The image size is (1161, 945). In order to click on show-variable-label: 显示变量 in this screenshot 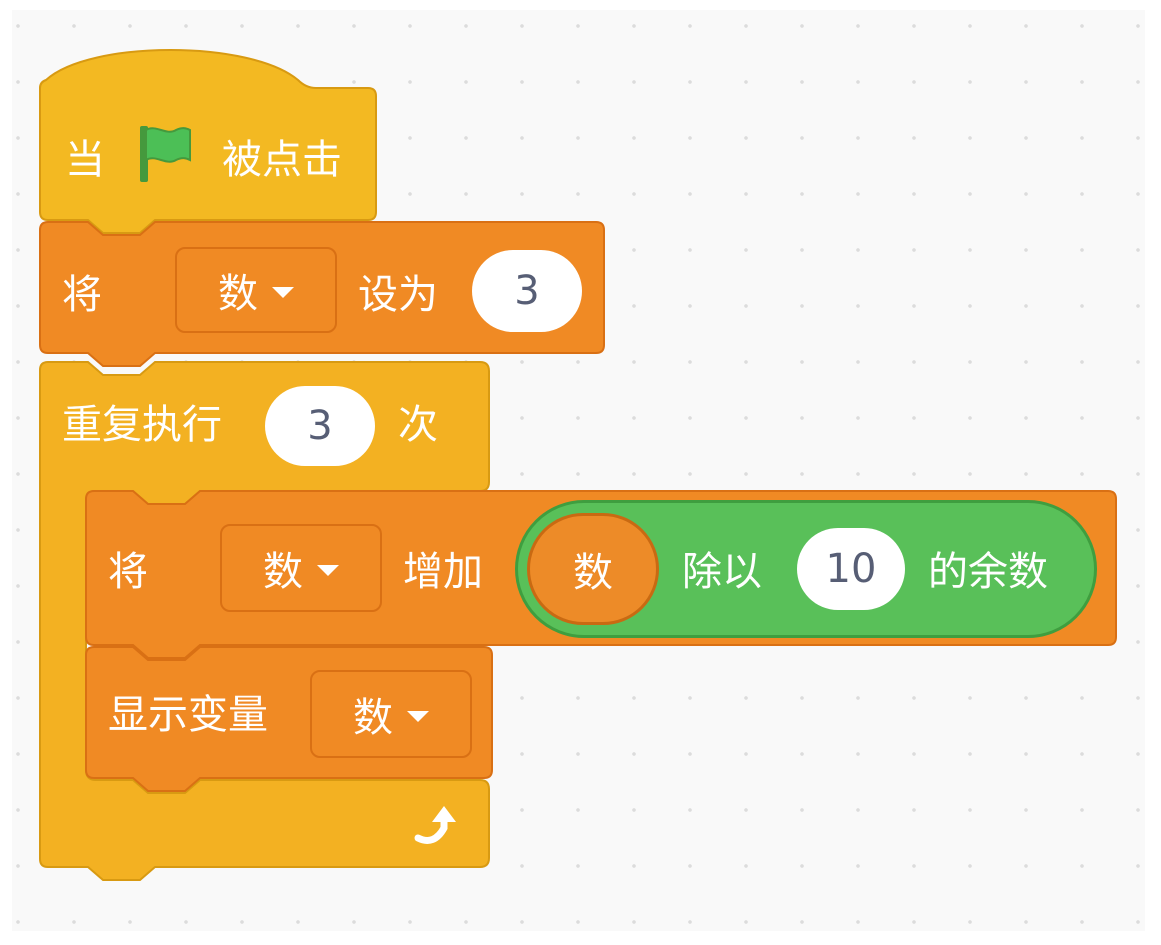, I will do `click(188, 715)`.